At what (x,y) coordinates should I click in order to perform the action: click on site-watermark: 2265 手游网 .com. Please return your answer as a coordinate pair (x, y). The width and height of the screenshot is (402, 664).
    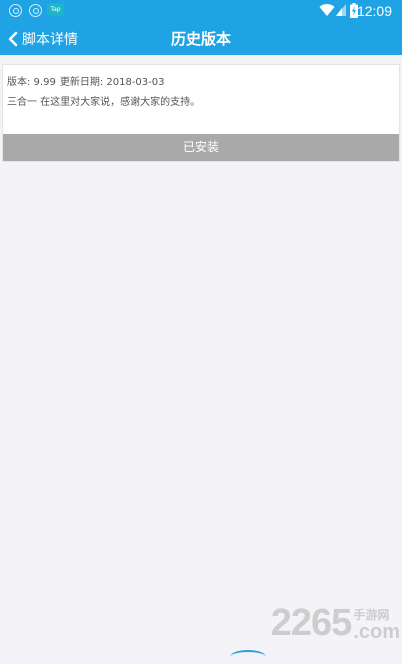
    Looking at the image, I should click on (335, 622).